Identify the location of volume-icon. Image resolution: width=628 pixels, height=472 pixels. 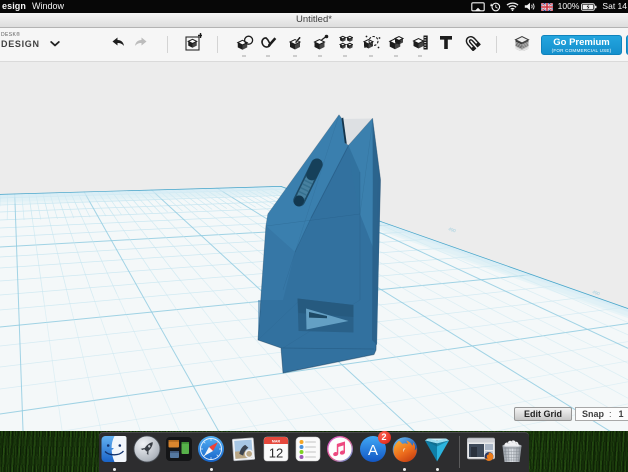
(530, 6).